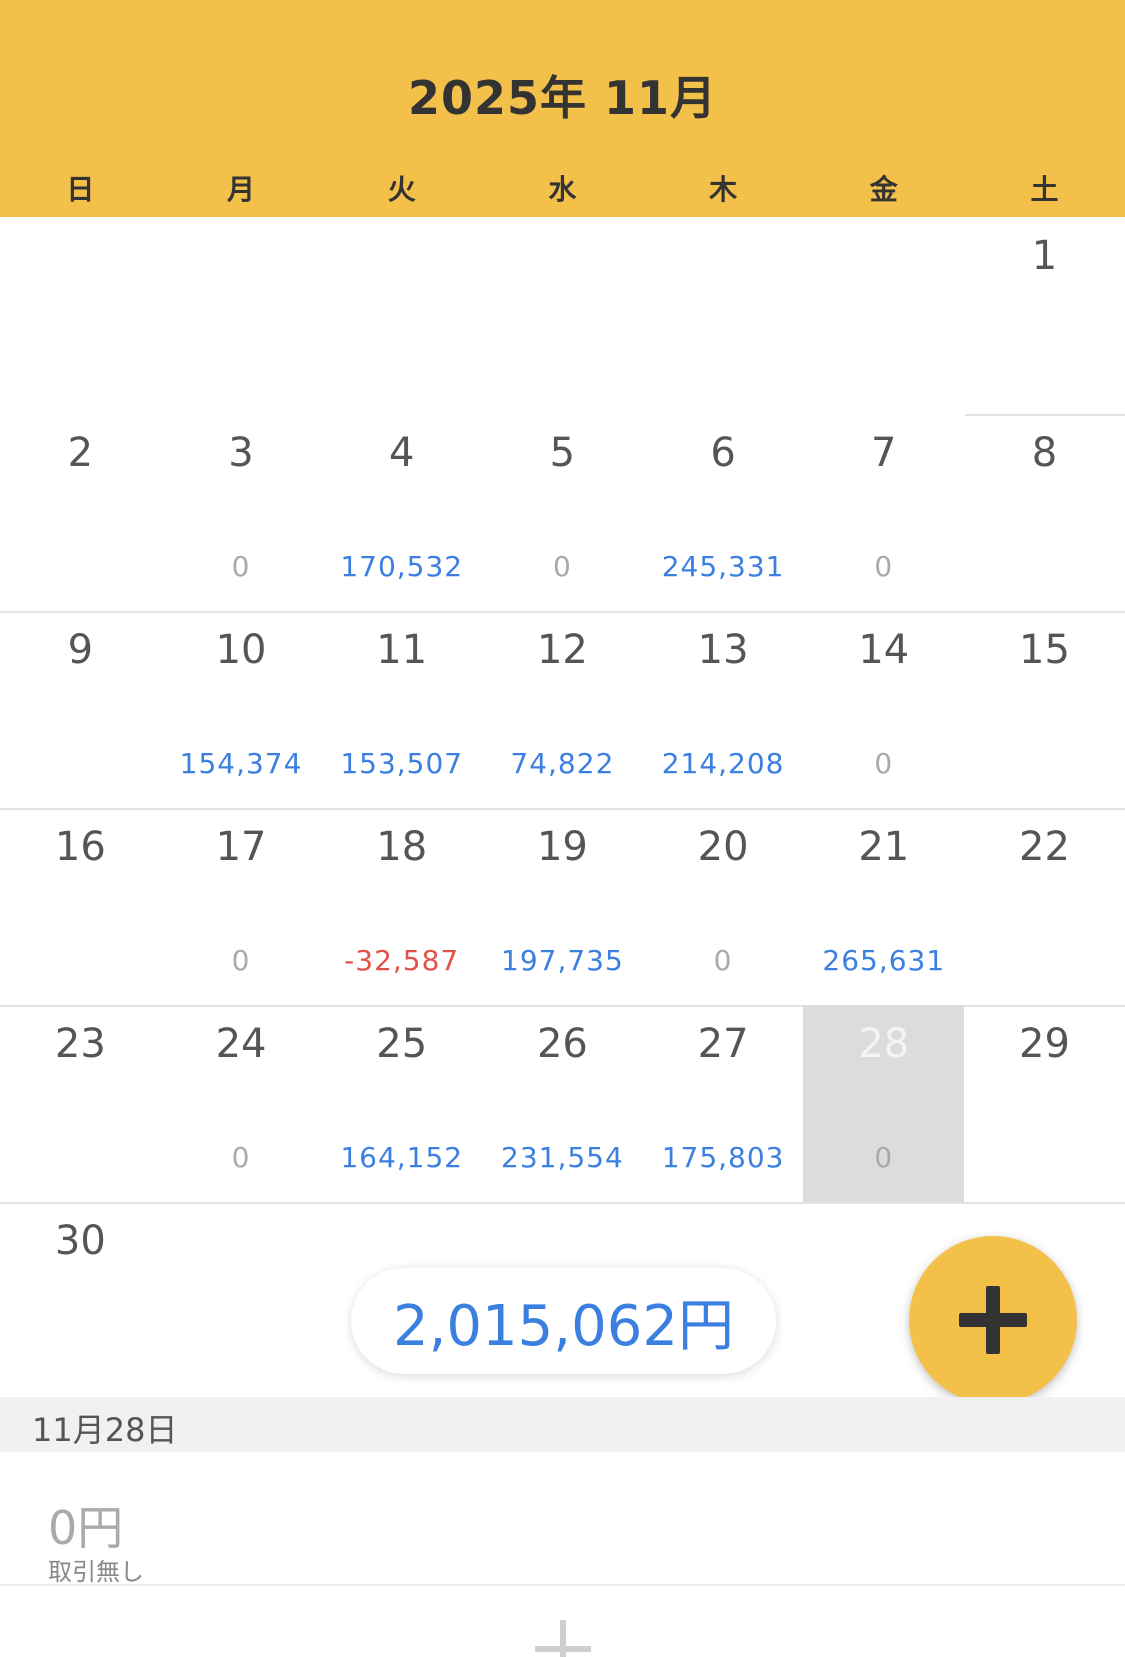  I want to click on day-detail: 0円 取引無し, so click(562, 1519).